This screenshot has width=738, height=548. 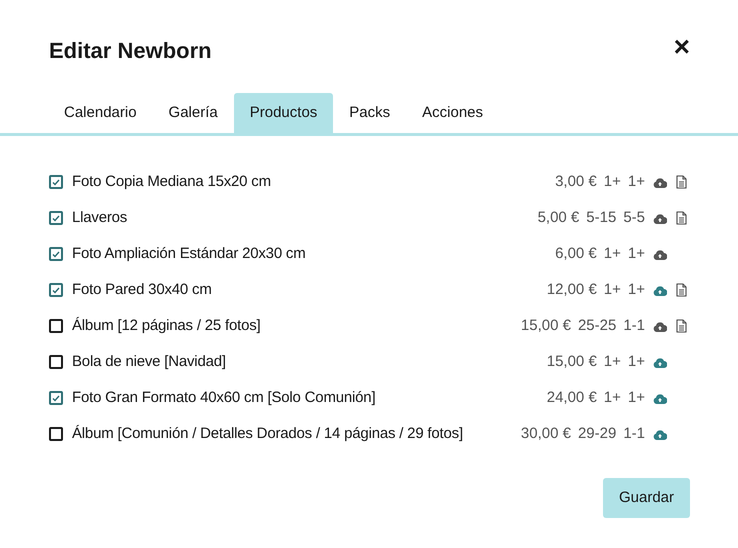 I want to click on product-price: 24,00 €, so click(x=571, y=398).